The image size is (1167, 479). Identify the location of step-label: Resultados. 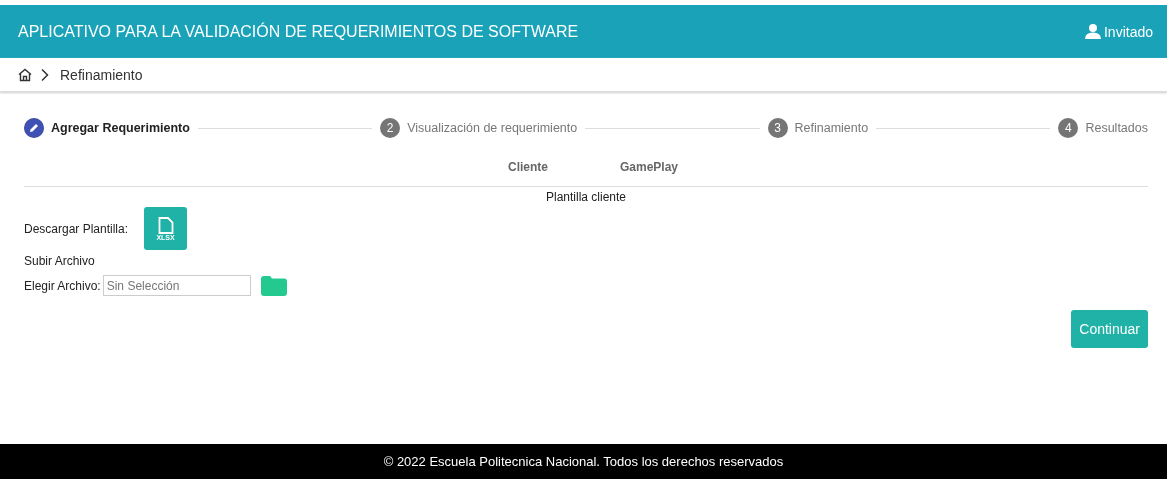
(1116, 128).